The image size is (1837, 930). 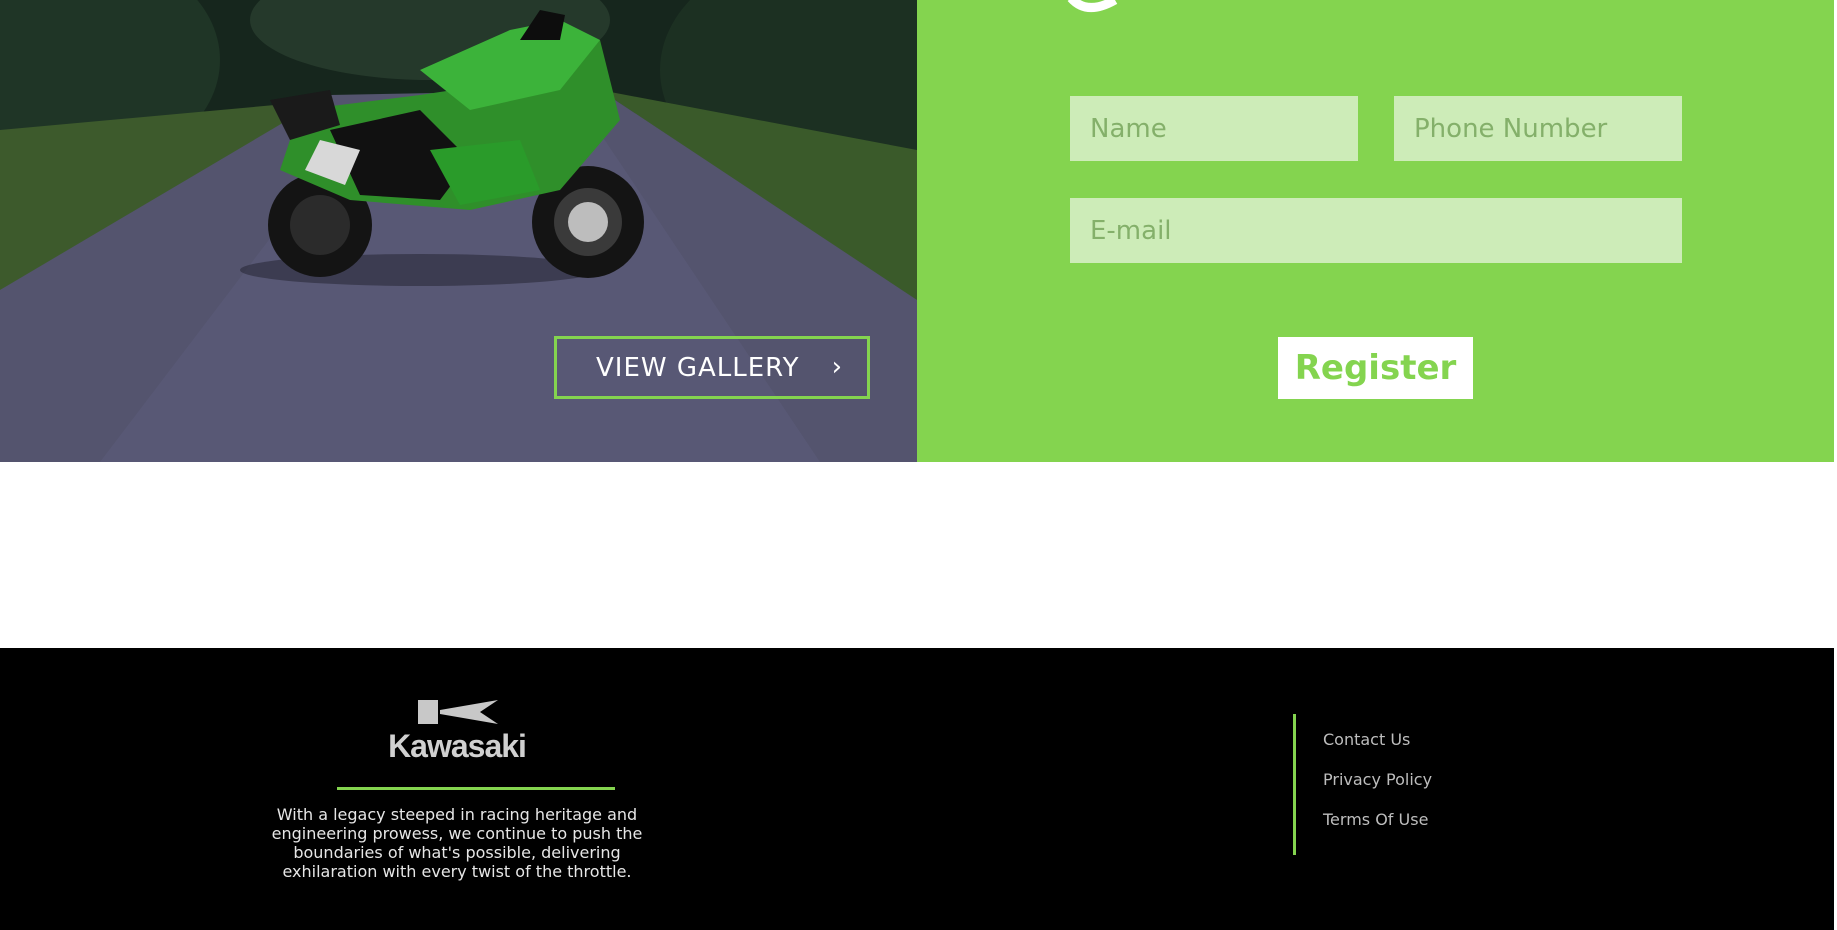 What do you see at coordinates (1092, 6) in the screenshot?
I see `heading-glyph-fragment` at bounding box center [1092, 6].